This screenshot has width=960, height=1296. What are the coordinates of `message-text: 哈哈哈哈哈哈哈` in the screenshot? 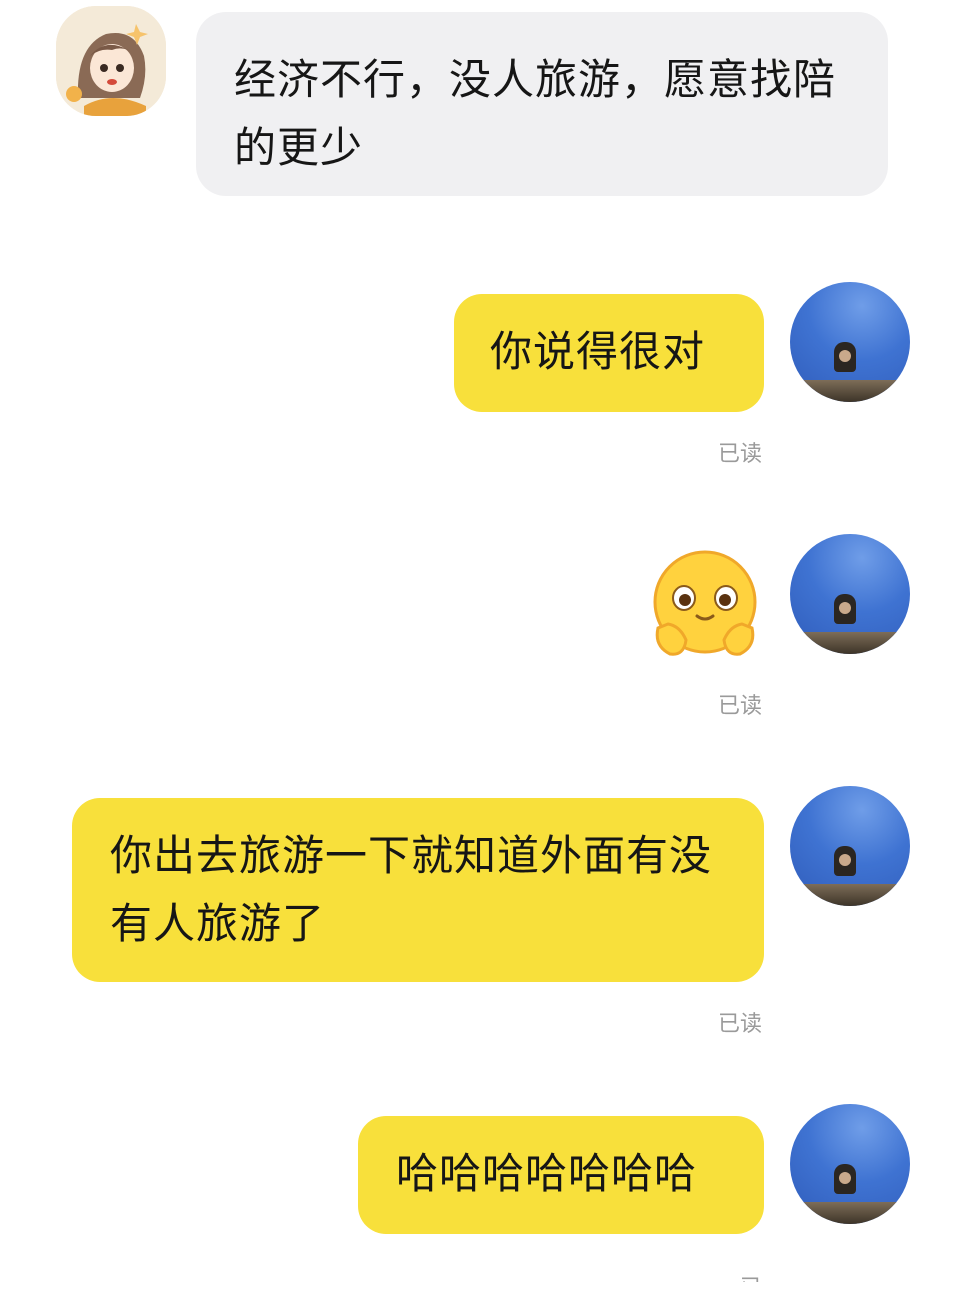 It's located at (547, 1173).